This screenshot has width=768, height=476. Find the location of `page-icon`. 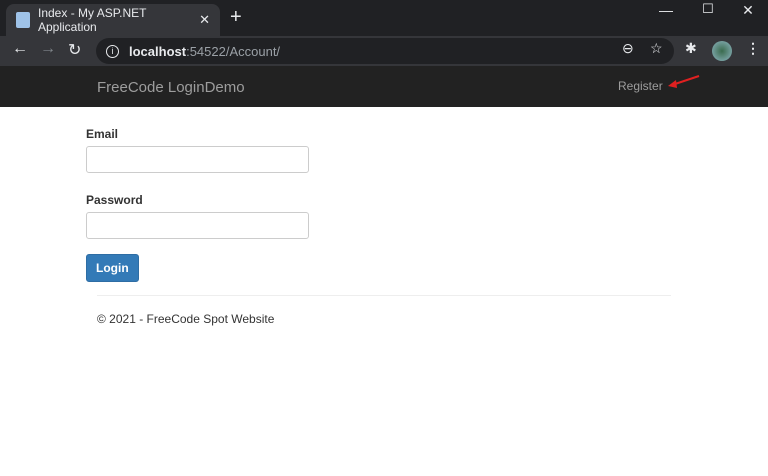

page-icon is located at coordinates (23, 20).